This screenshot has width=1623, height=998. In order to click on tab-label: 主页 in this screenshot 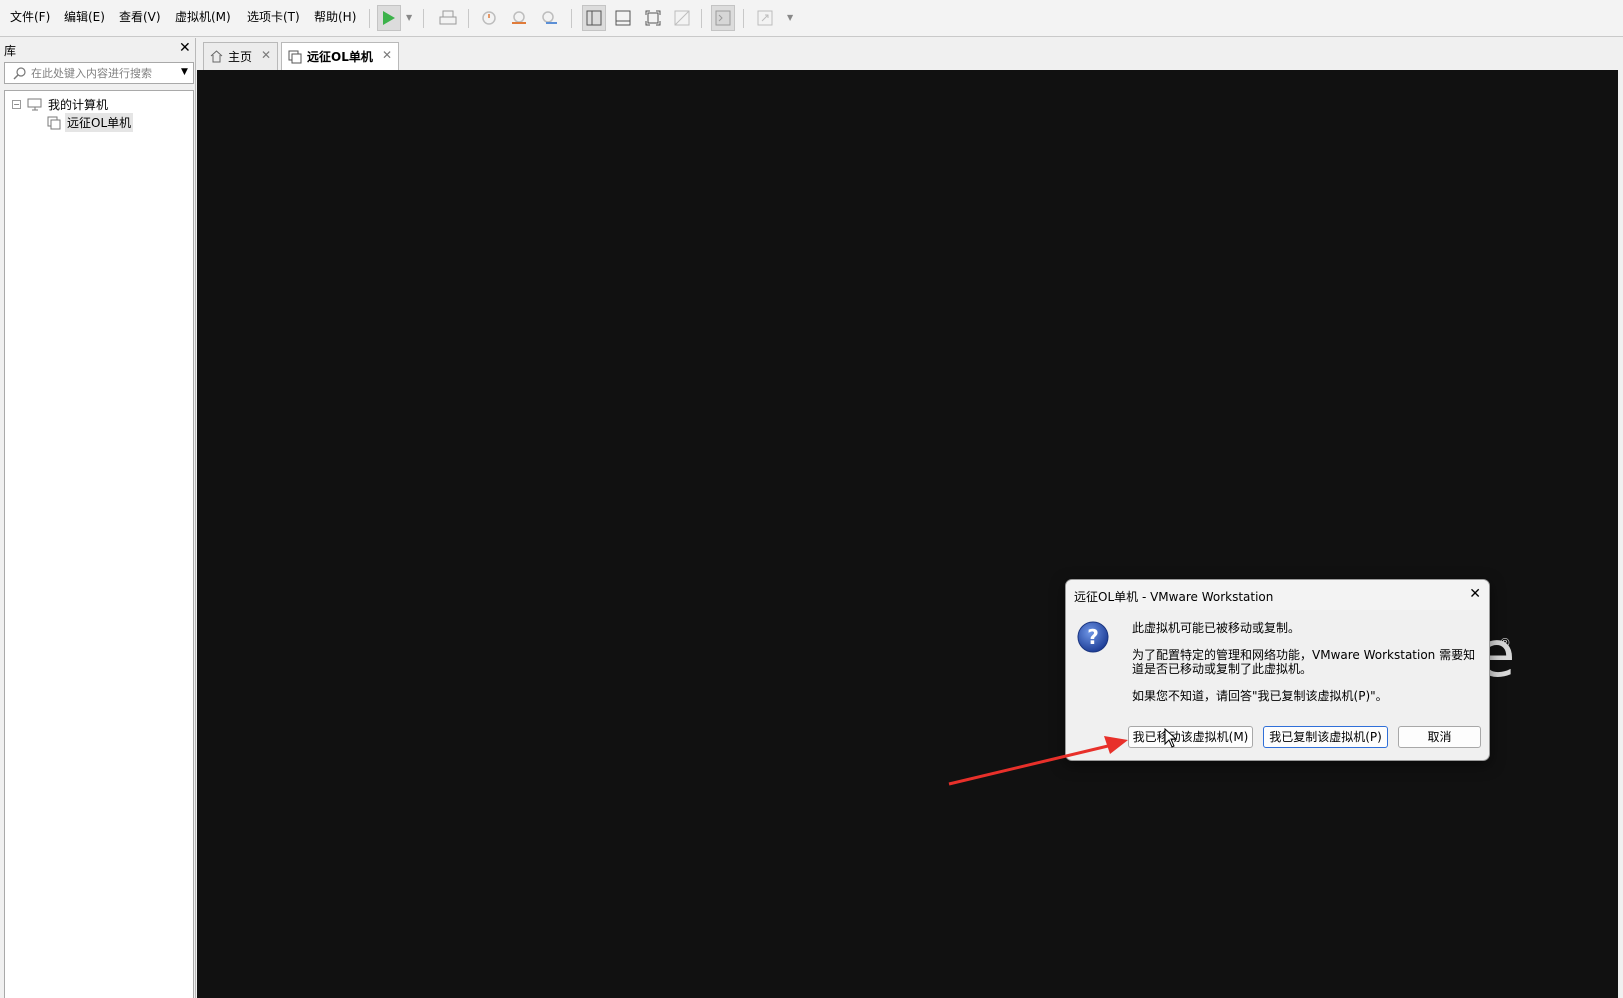, I will do `click(240, 57)`.